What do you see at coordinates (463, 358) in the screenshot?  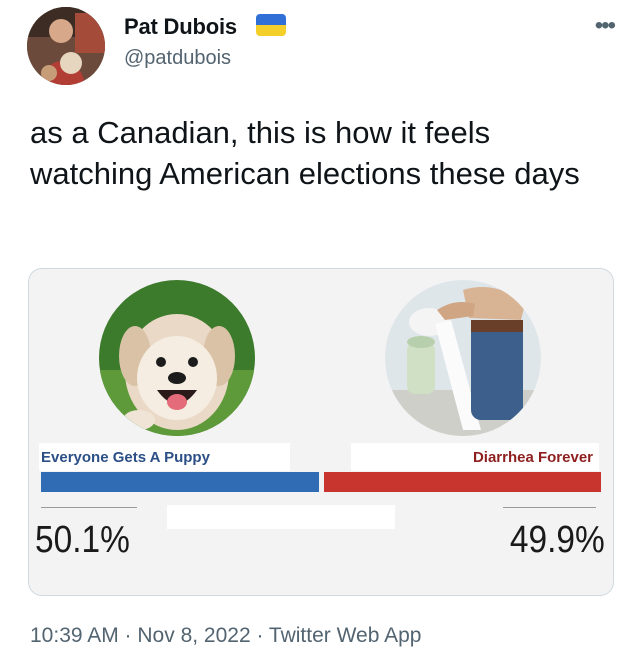 I see `toilet-paper-photo` at bounding box center [463, 358].